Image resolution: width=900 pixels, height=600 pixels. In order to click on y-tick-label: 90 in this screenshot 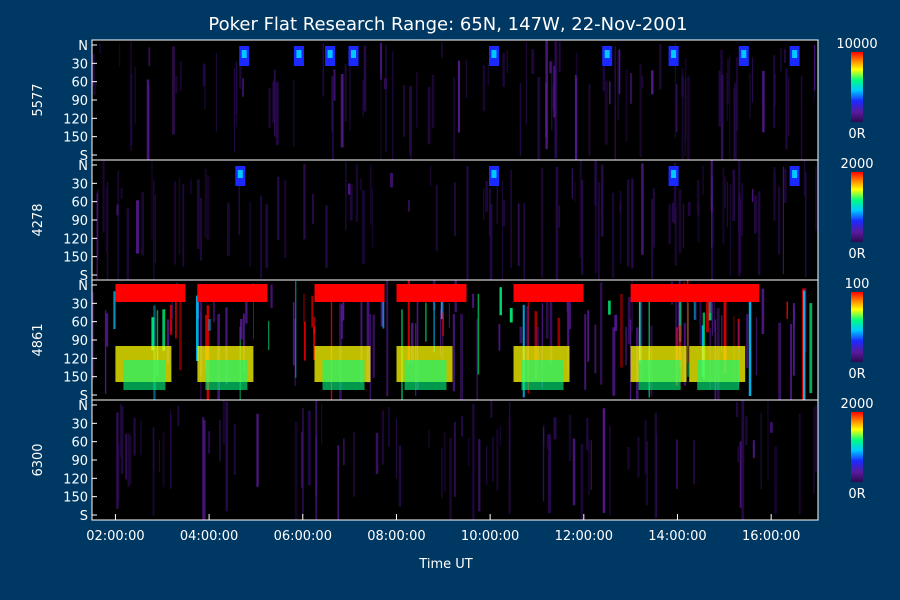, I will do `click(79, 101)`.